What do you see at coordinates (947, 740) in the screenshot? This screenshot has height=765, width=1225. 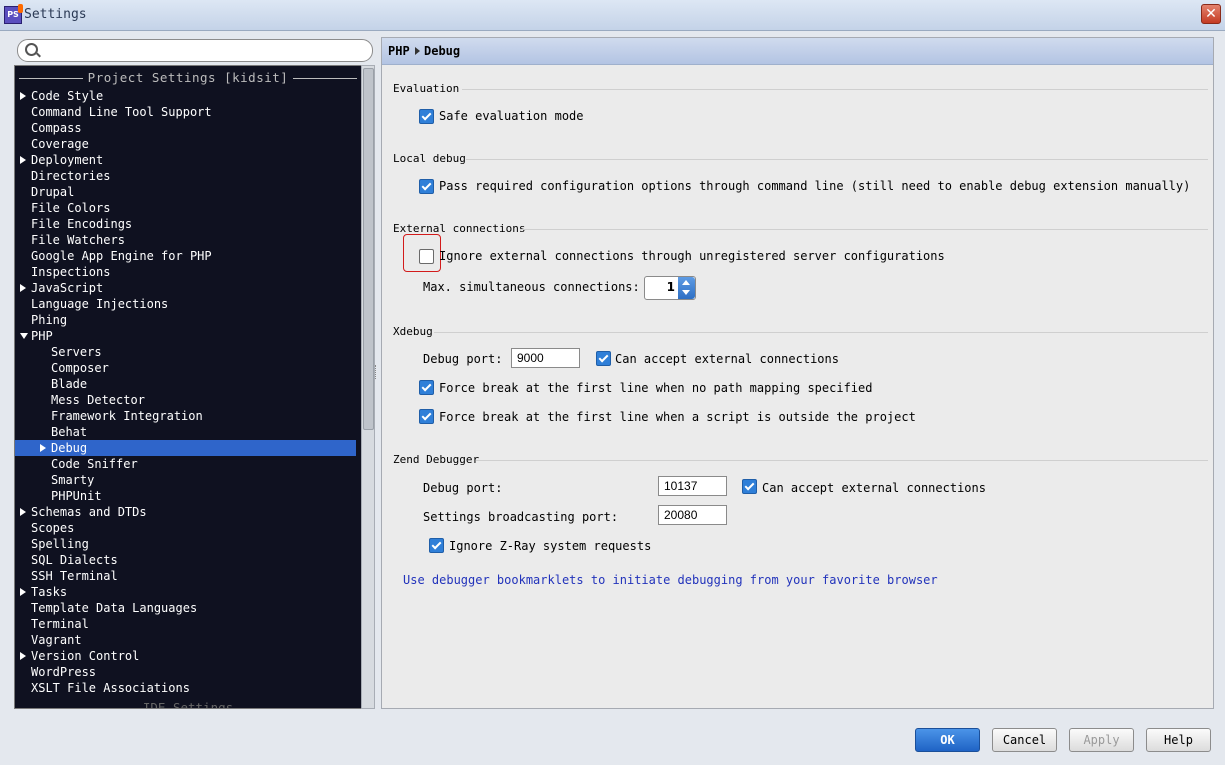 I see `ok-button: OK` at bounding box center [947, 740].